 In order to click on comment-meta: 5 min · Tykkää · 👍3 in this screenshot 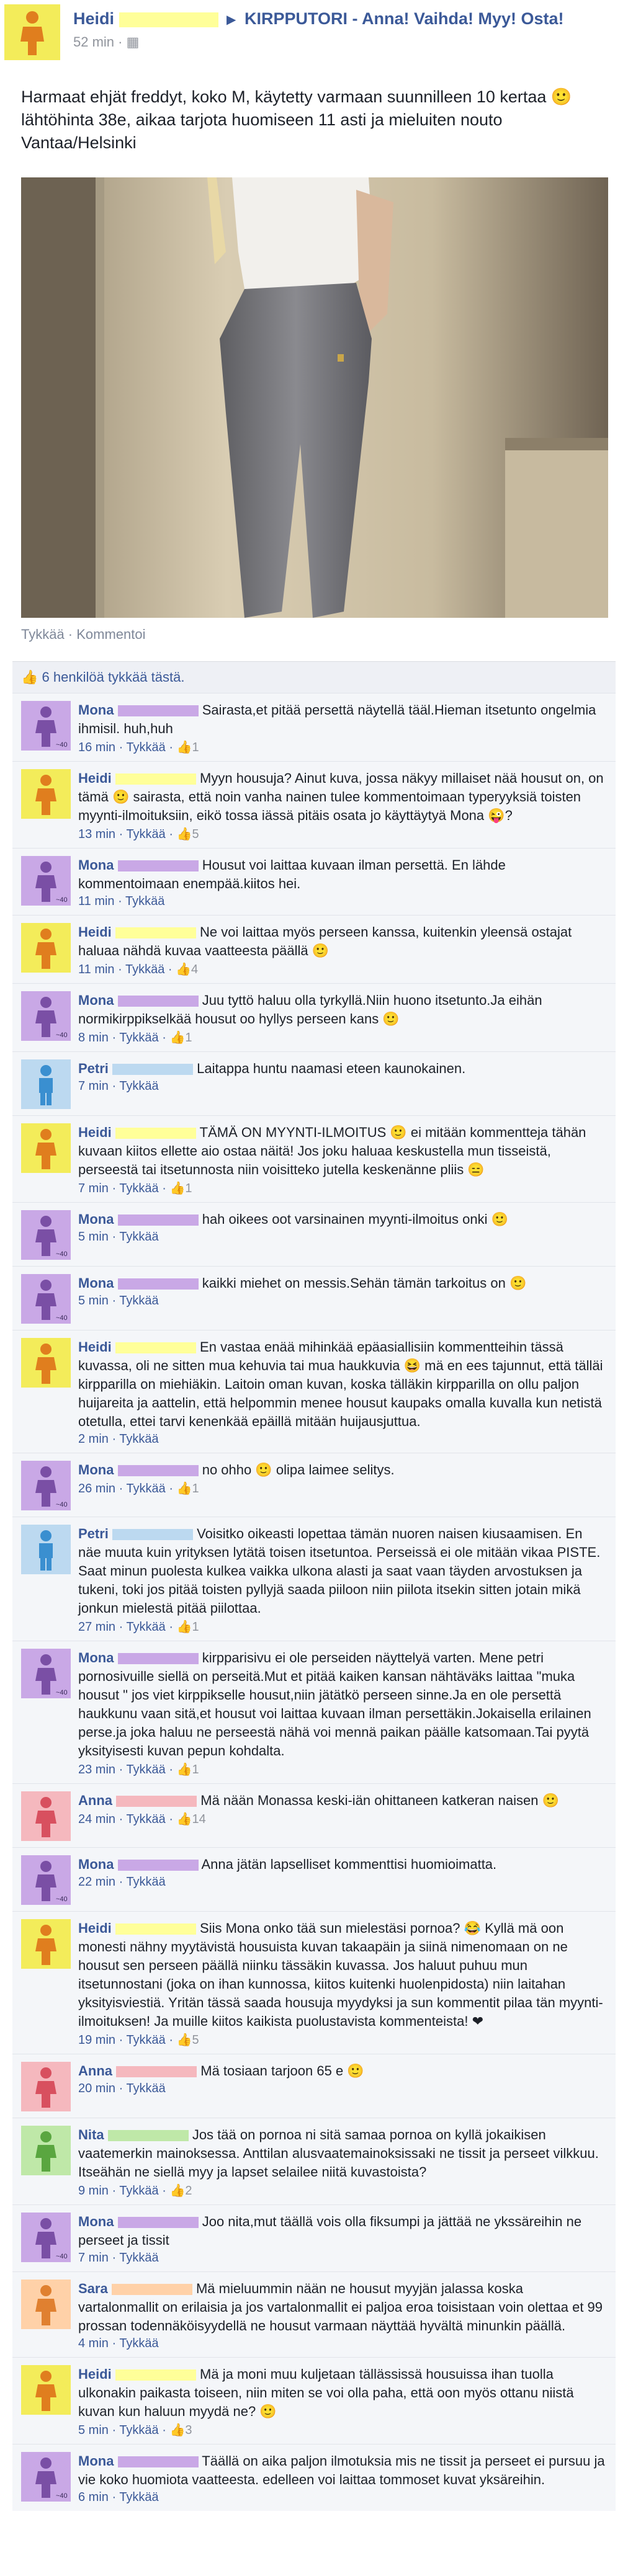, I will do `click(342, 2430)`.